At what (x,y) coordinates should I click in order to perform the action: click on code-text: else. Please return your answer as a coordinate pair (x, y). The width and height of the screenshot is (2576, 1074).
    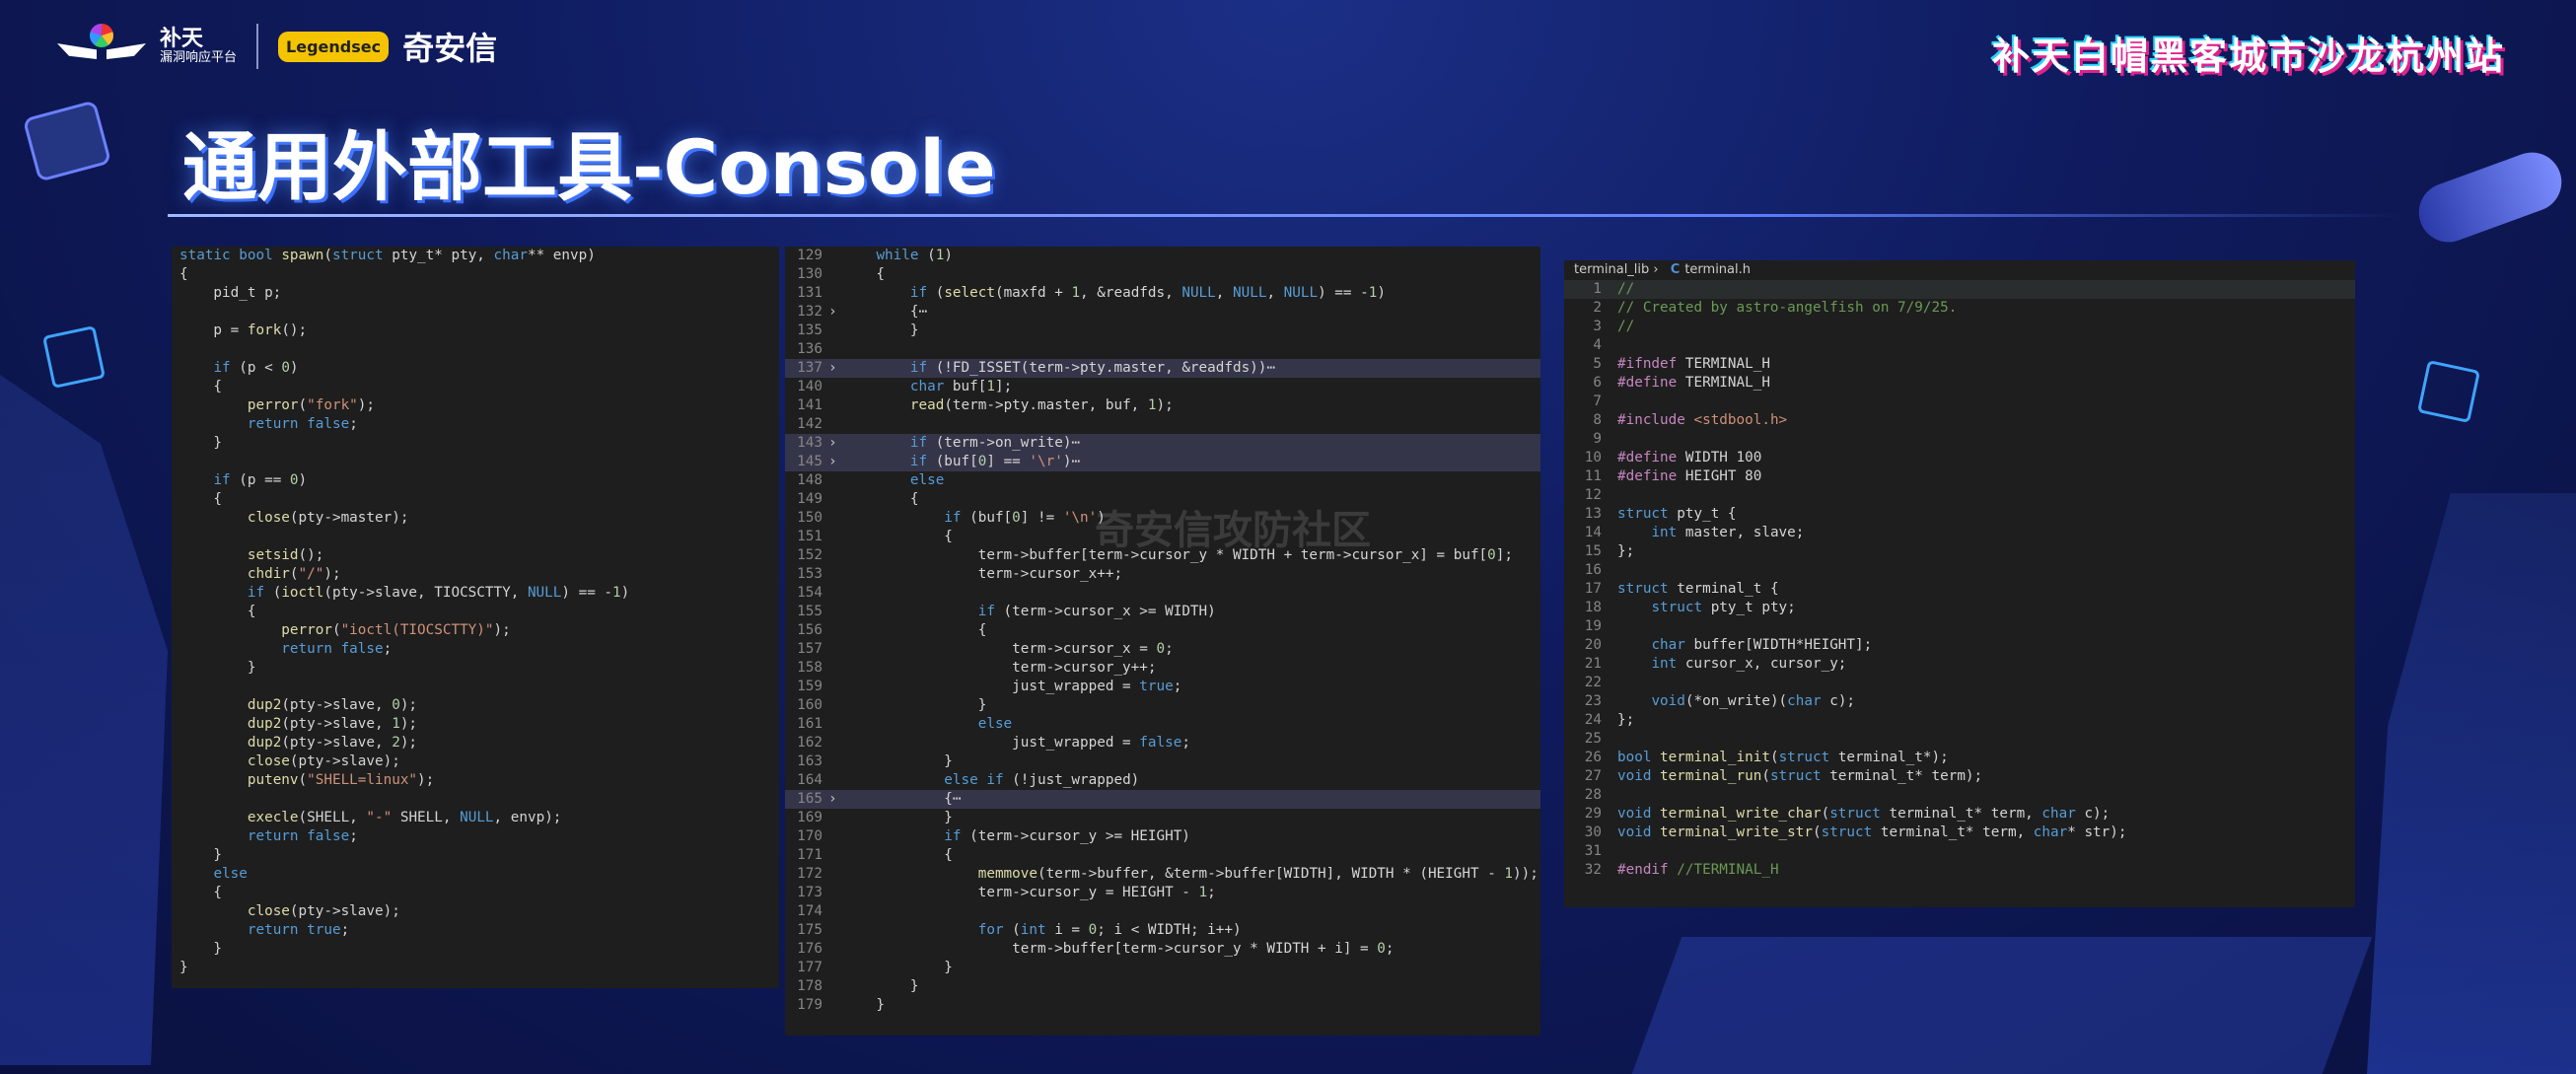
    Looking at the image, I should click on (927, 480).